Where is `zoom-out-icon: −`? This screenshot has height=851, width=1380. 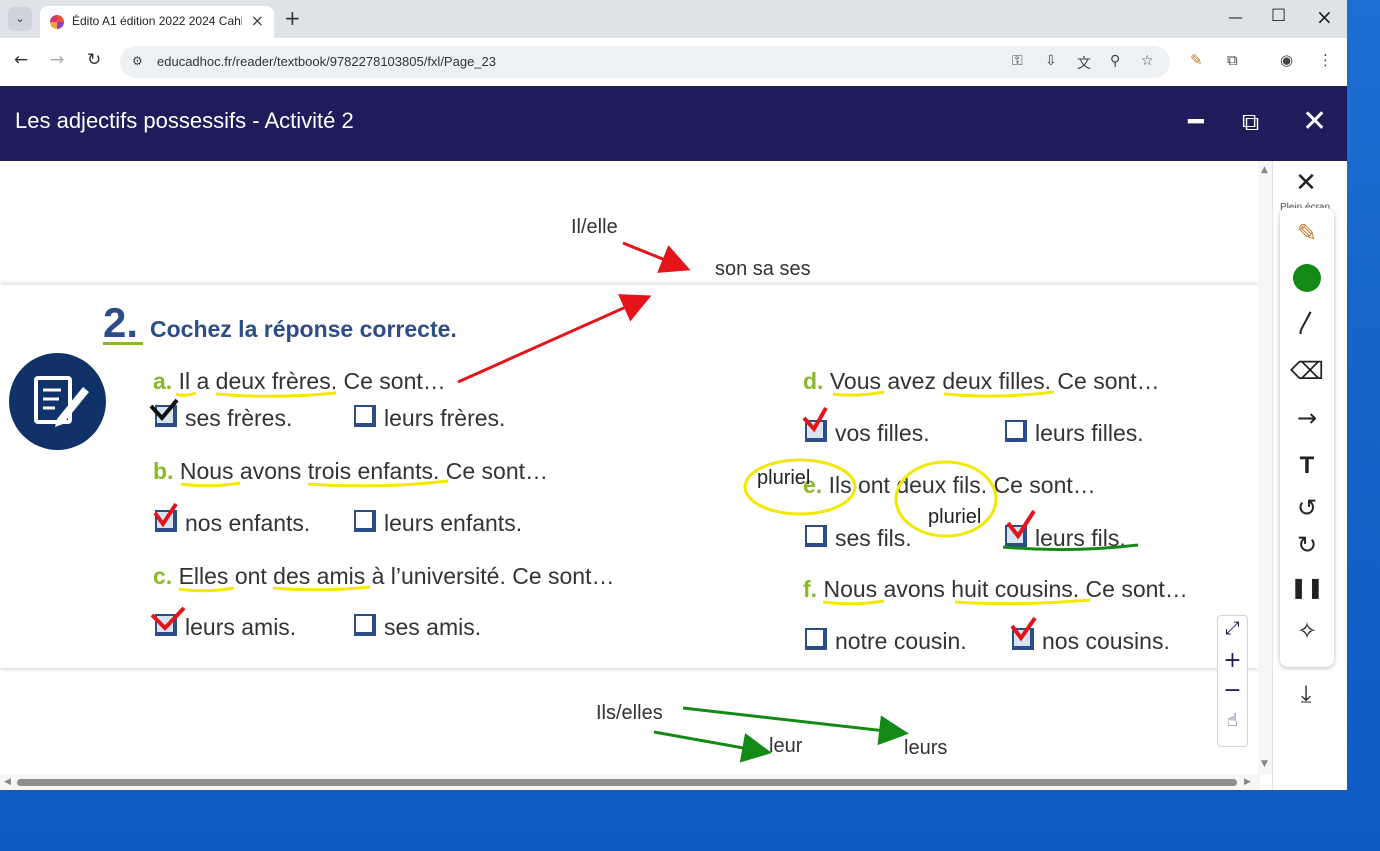
zoom-out-icon: − is located at coordinates (1232, 690).